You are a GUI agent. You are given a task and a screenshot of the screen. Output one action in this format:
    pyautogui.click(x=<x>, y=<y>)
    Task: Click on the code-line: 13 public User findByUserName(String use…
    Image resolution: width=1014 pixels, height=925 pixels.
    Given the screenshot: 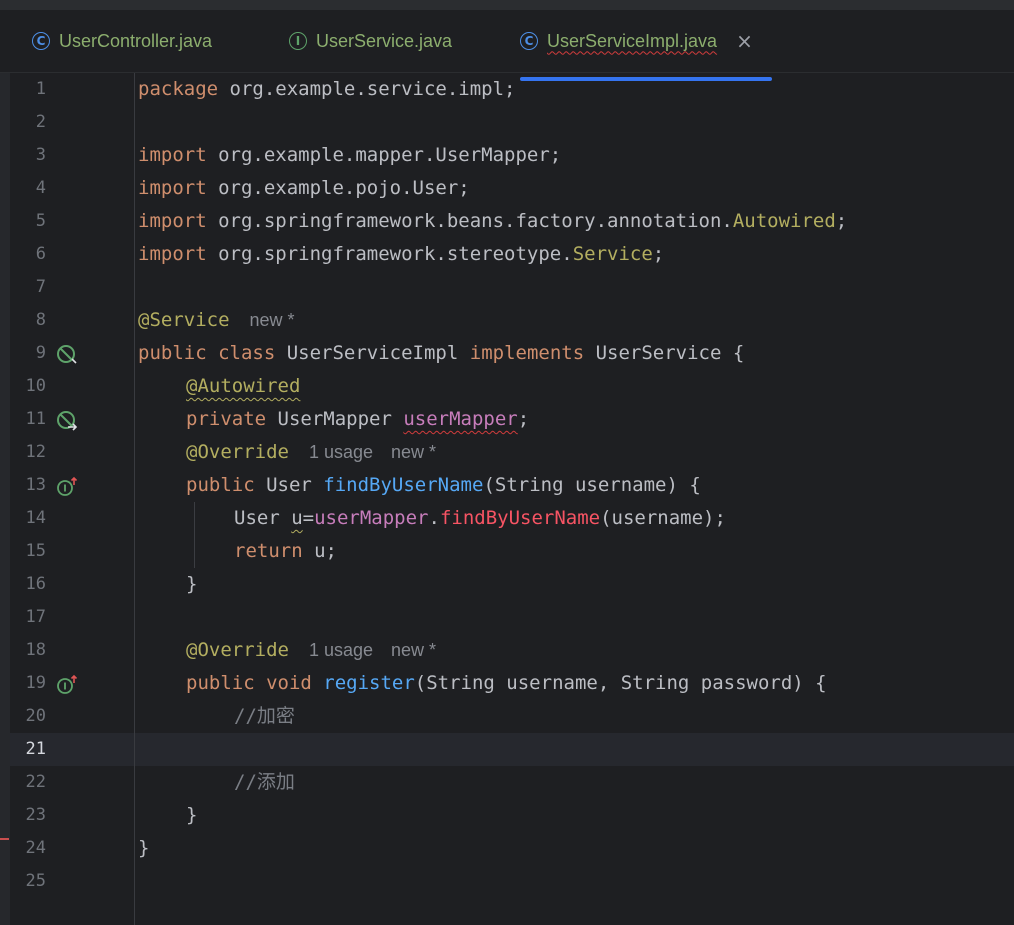 What is the action you would take?
    pyautogui.click(x=512, y=485)
    